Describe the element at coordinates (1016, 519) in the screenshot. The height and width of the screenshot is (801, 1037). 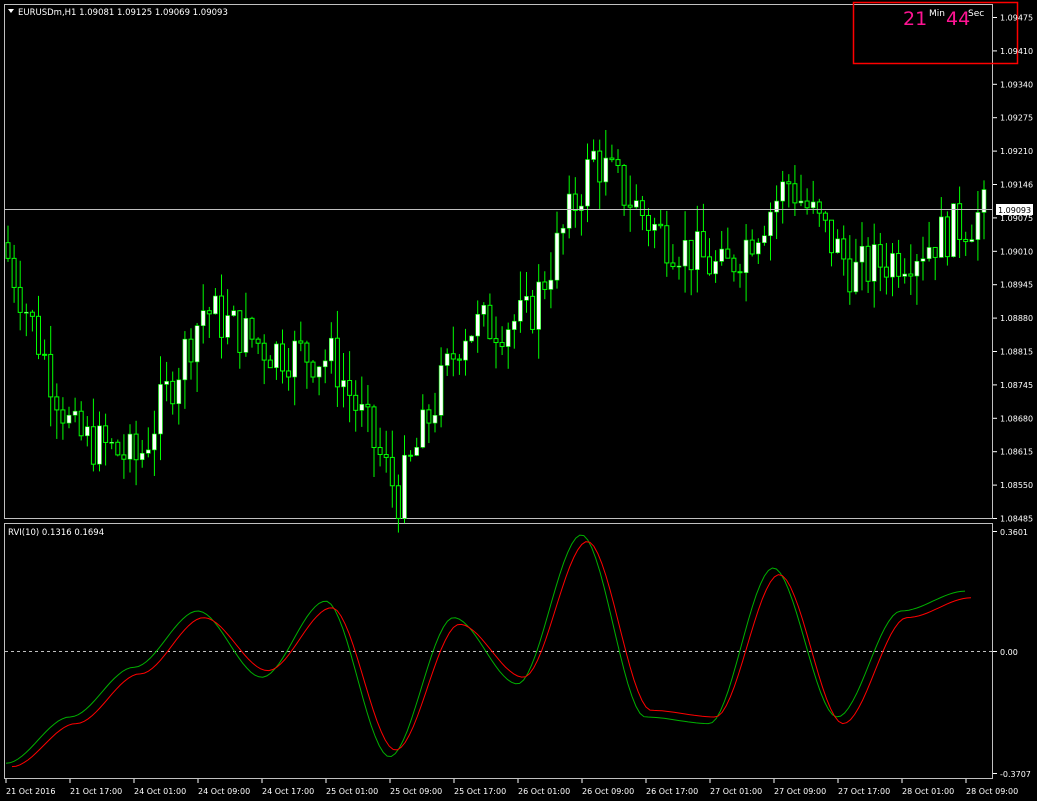
I see `price-tick-label: 1.08485` at that location.